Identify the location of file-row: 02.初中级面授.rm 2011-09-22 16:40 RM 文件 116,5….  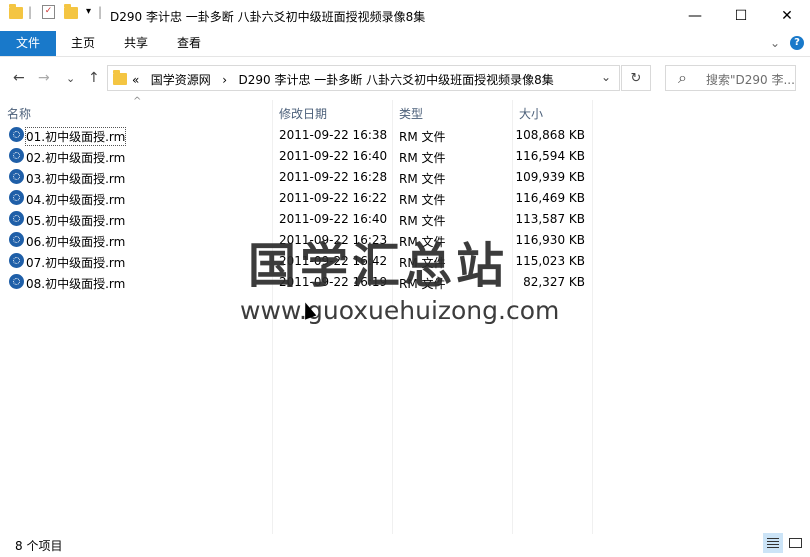
(300, 156).